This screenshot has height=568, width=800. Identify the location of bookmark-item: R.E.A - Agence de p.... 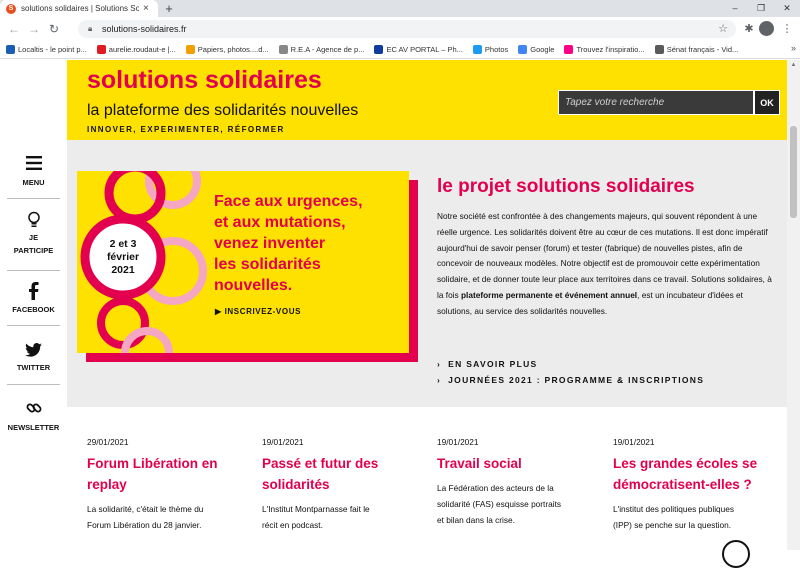
(321, 49).